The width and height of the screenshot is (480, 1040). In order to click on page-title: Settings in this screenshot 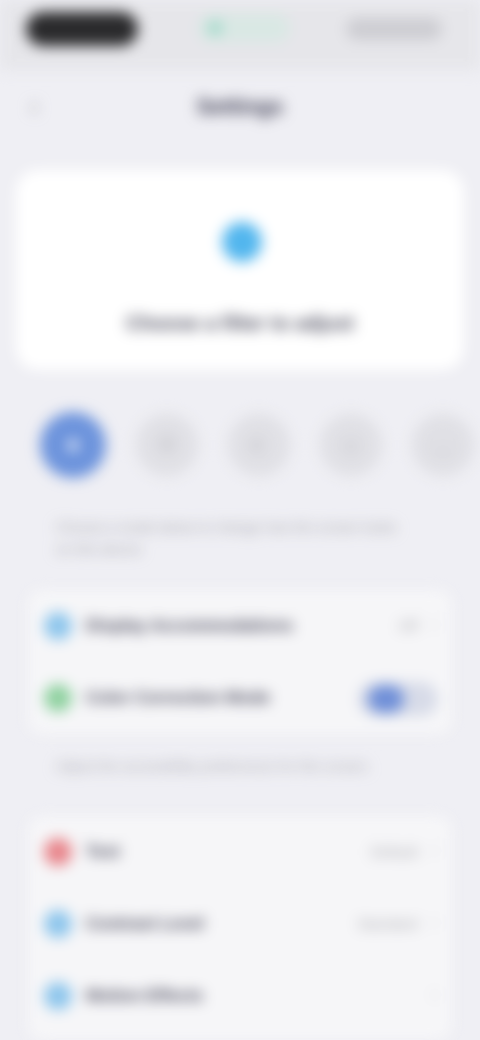, I will do `click(240, 106)`.